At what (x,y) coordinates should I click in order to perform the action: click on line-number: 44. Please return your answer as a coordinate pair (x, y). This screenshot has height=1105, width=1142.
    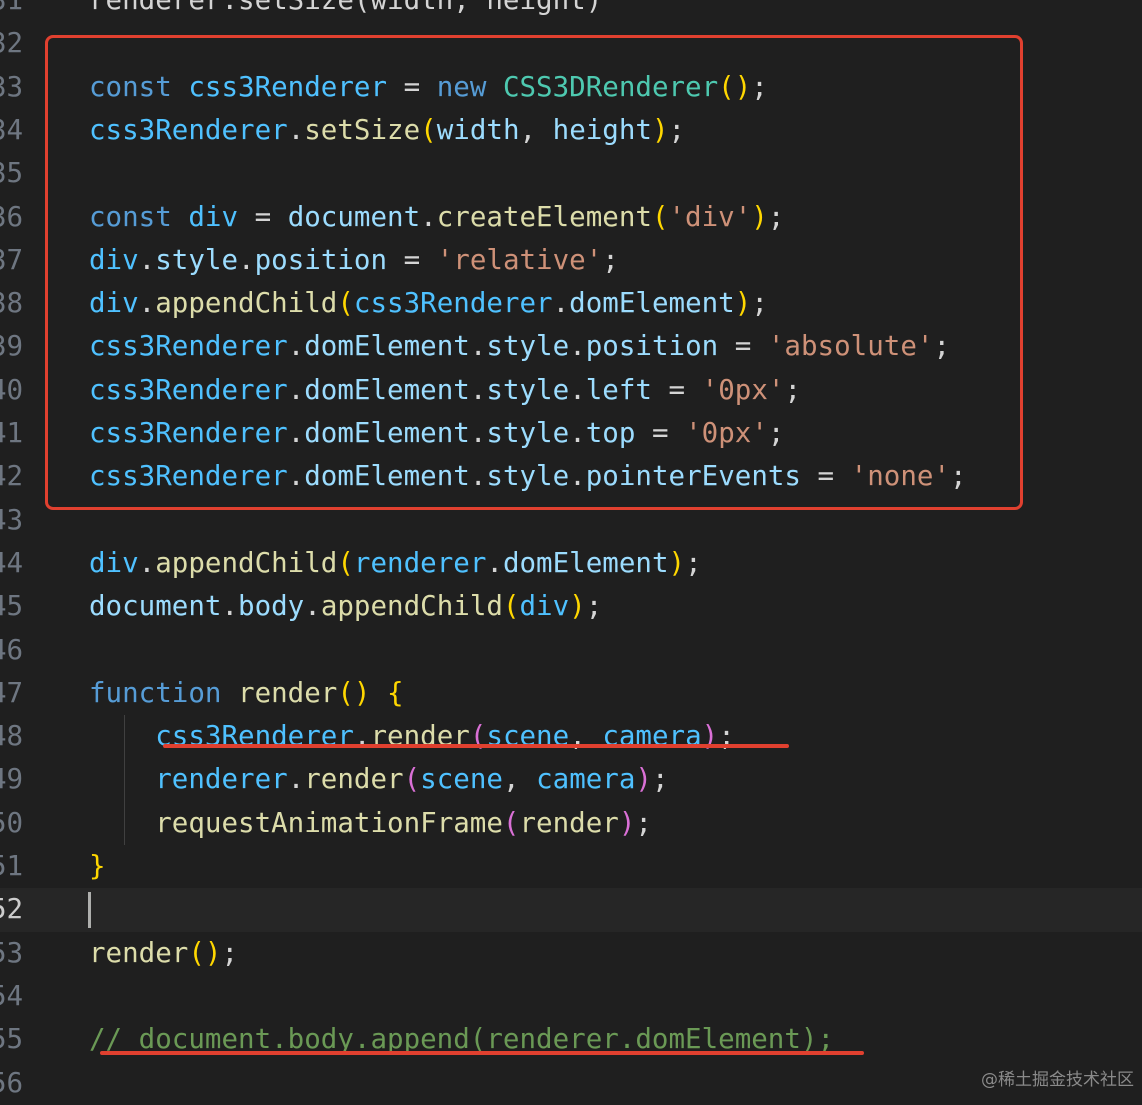
    Looking at the image, I should click on (12, 562).